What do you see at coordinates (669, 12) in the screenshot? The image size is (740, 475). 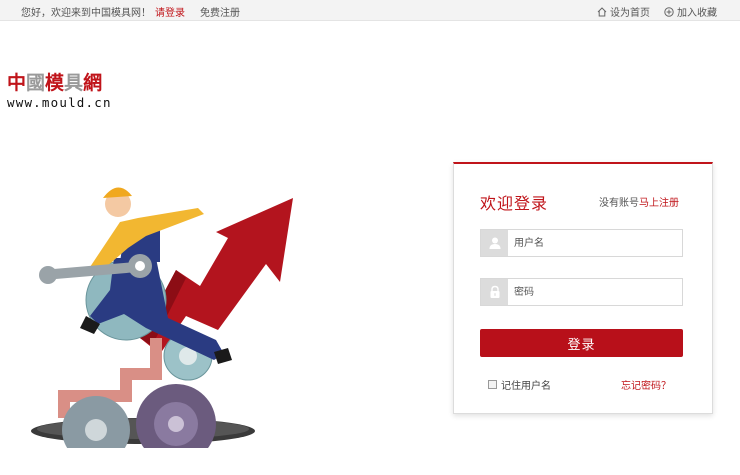 I see `add-circle-icon` at bounding box center [669, 12].